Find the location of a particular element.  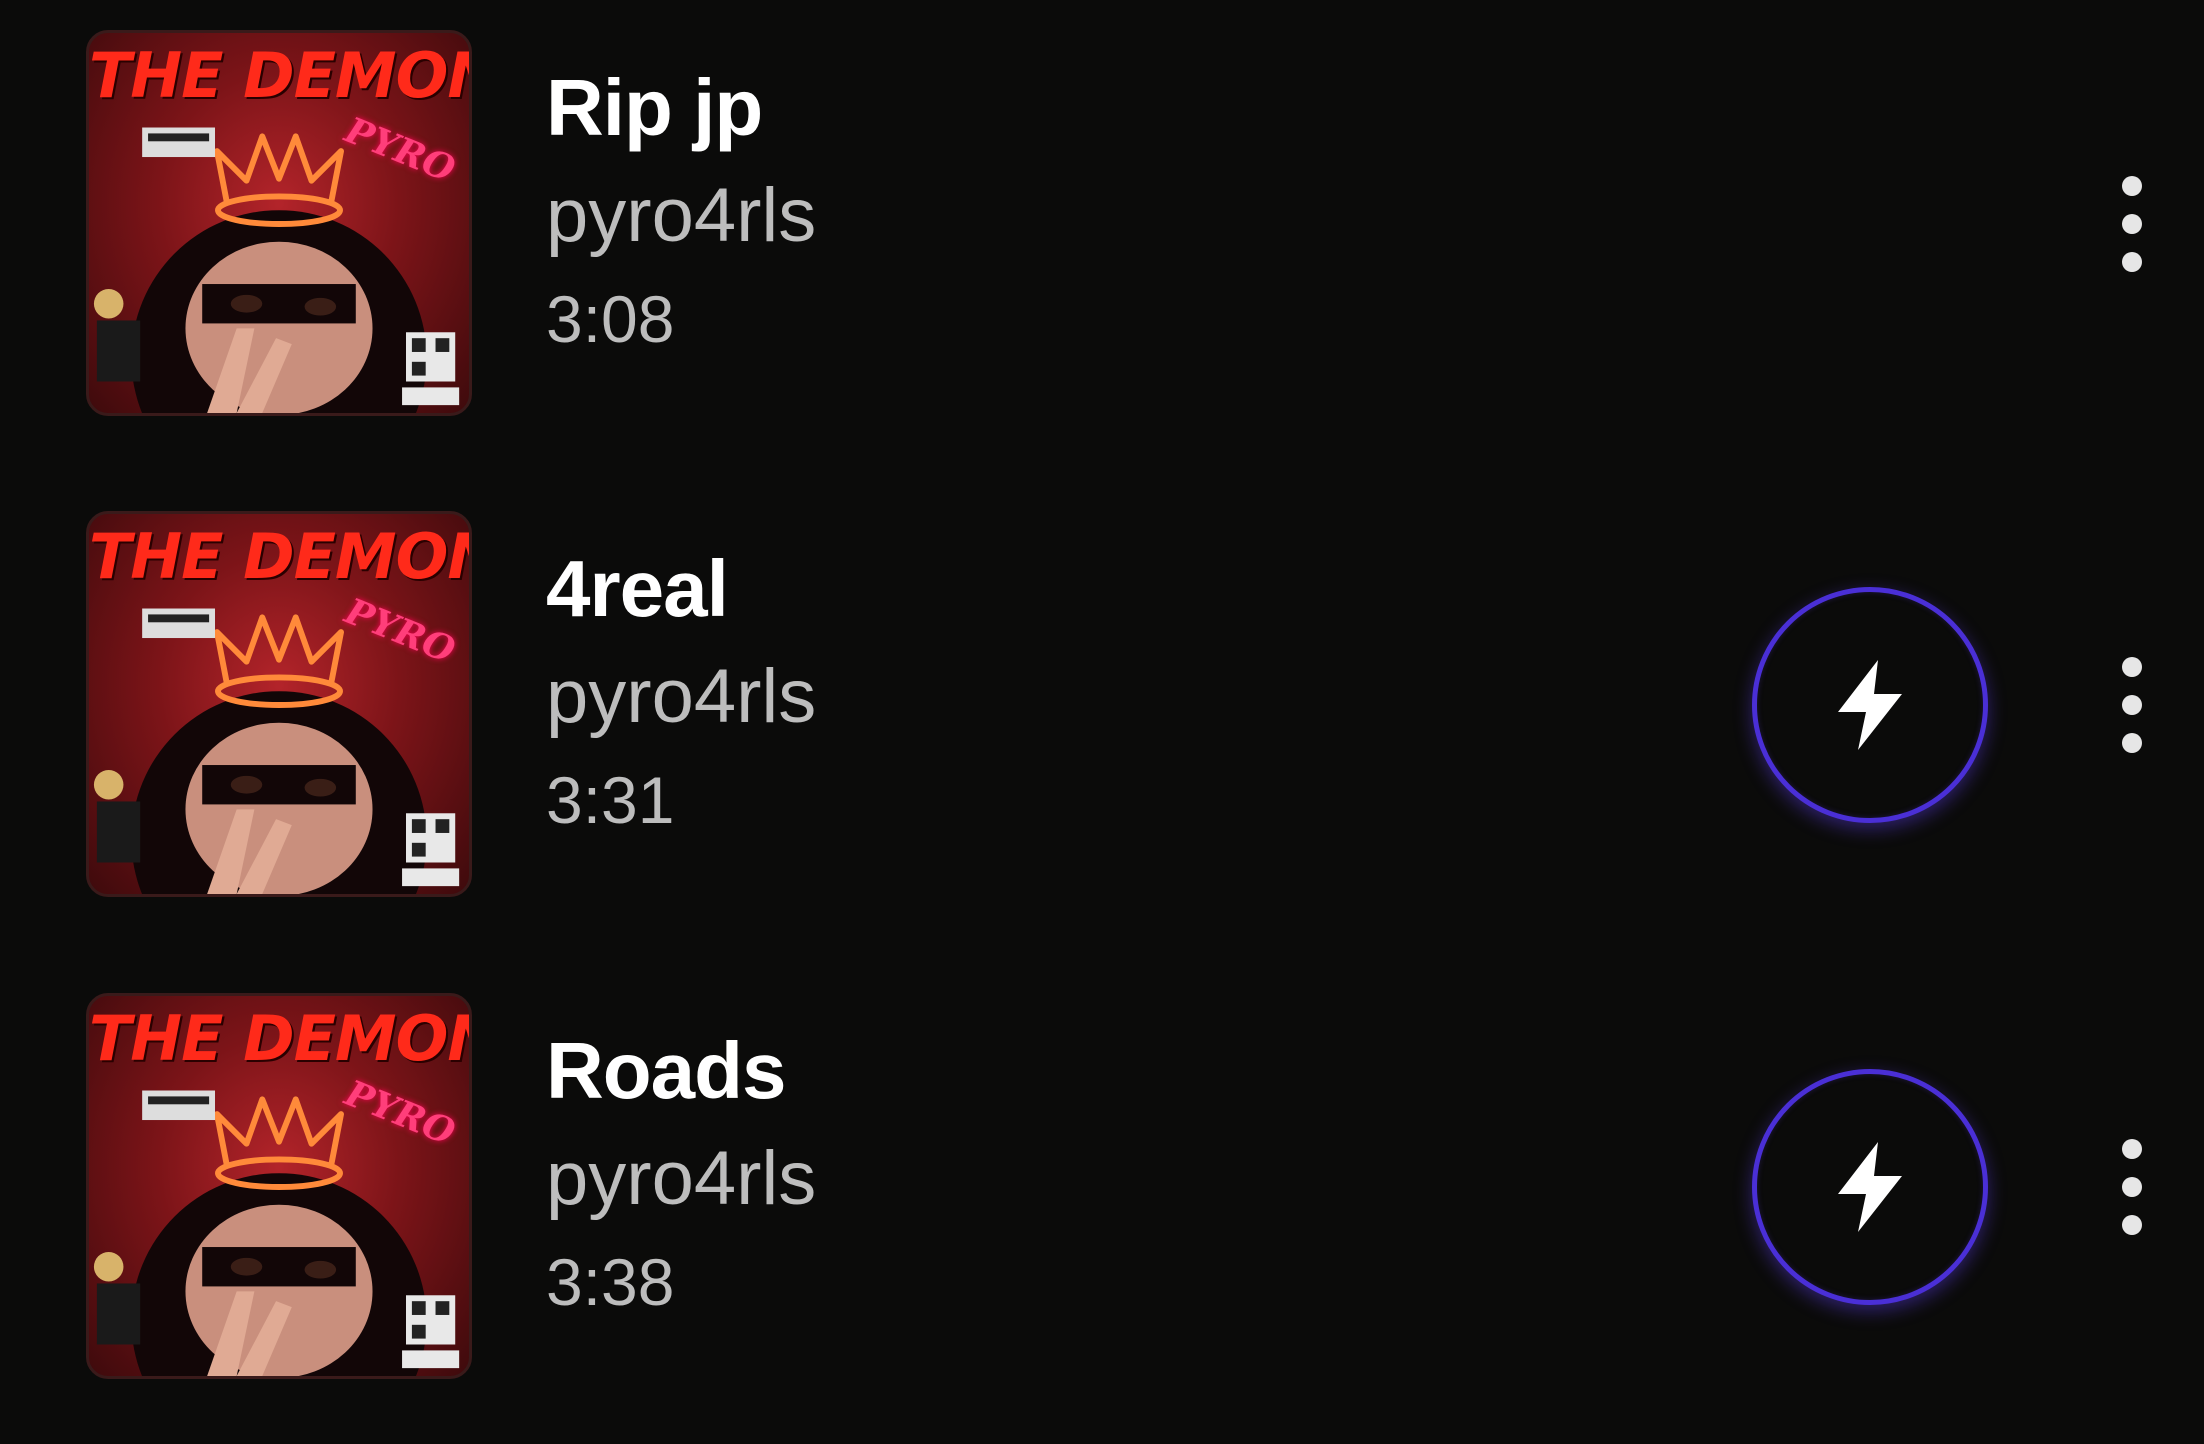

track-title: Roads is located at coordinates (666, 1070).